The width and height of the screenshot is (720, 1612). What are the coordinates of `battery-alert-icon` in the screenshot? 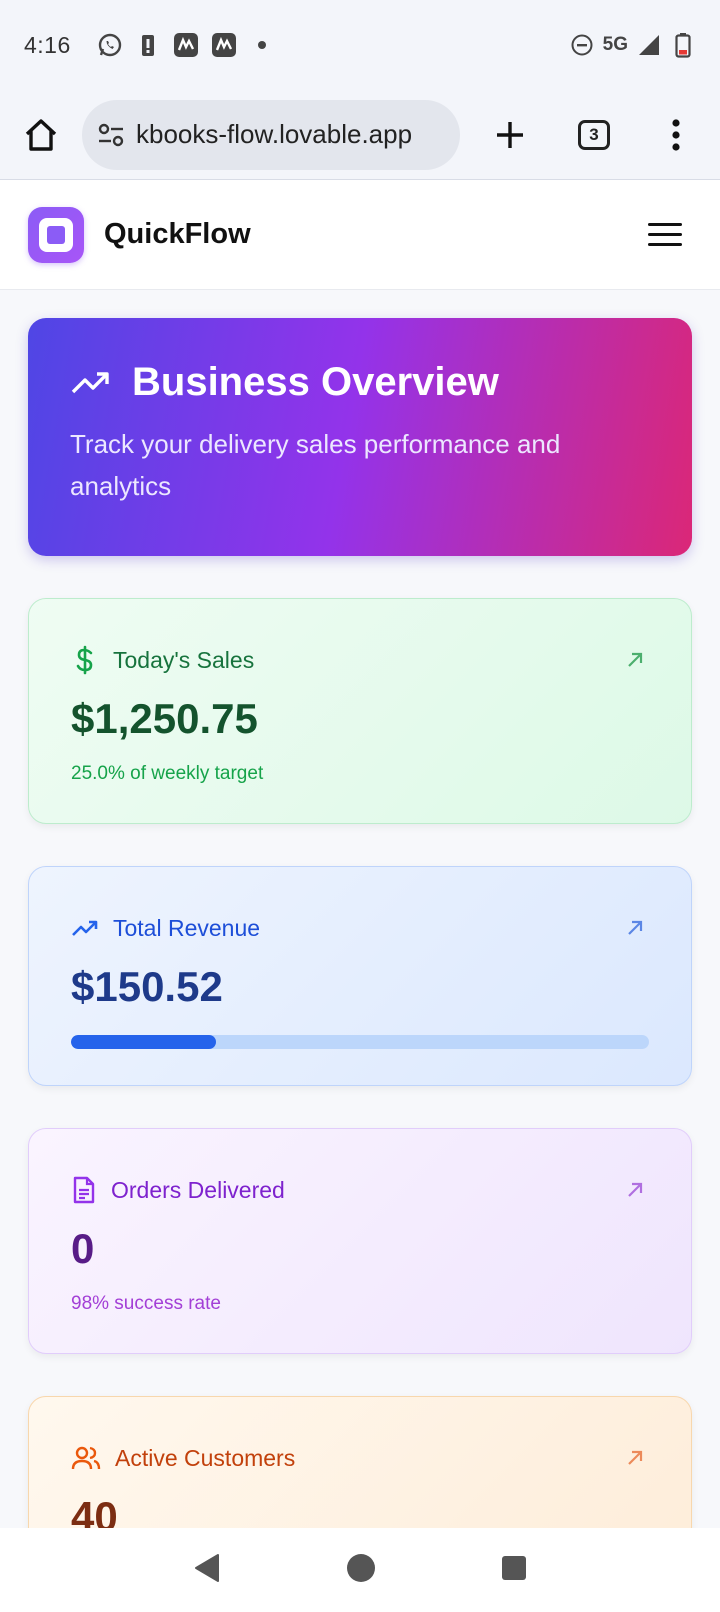 It's located at (148, 45).